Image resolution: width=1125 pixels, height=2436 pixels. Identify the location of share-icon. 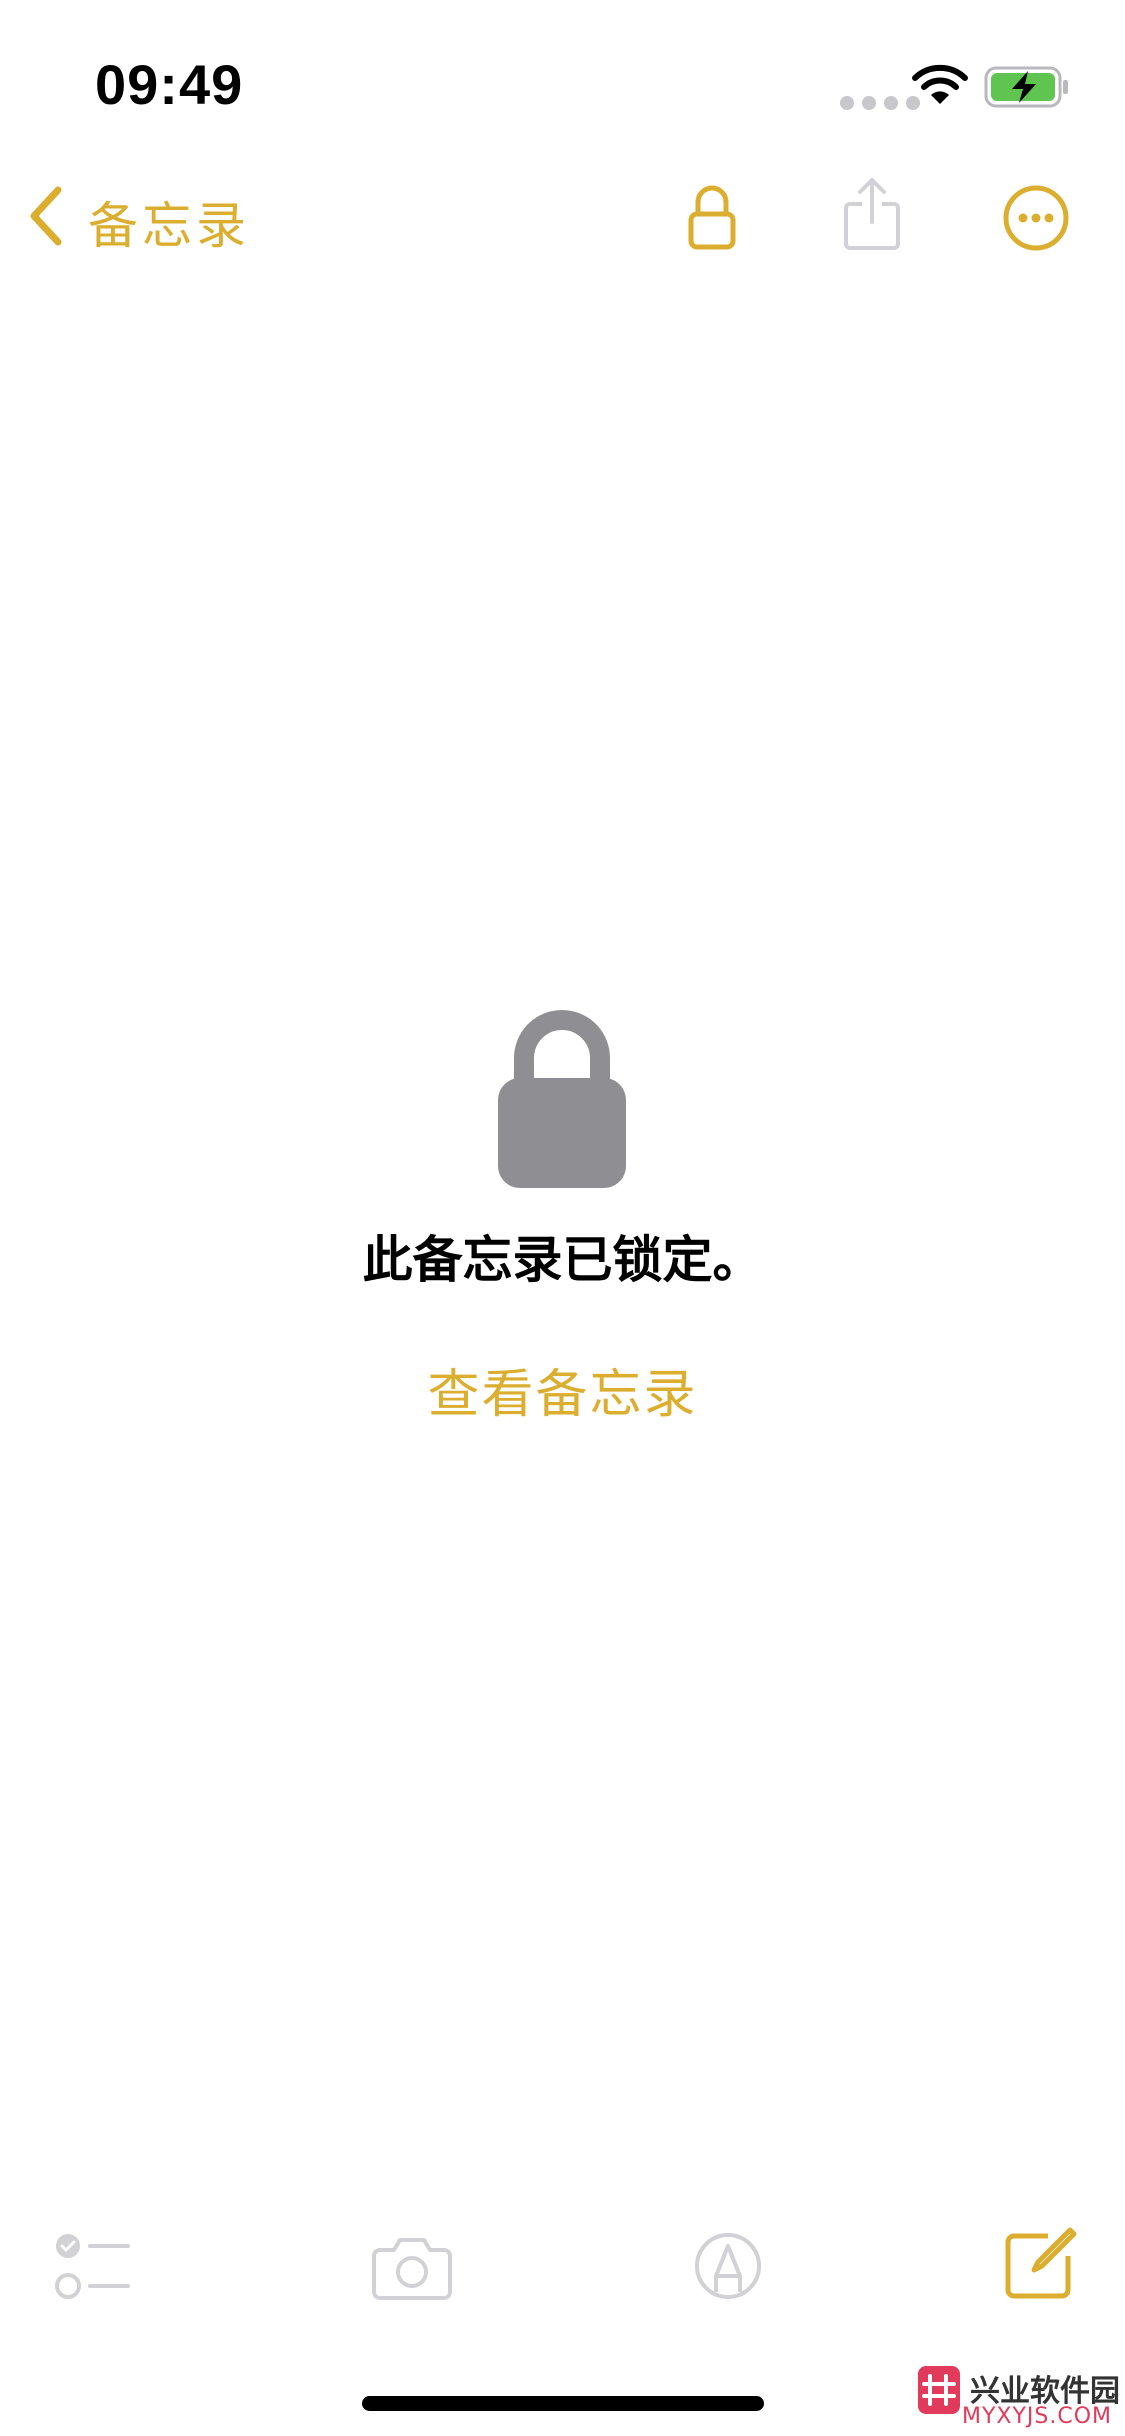
(872, 214).